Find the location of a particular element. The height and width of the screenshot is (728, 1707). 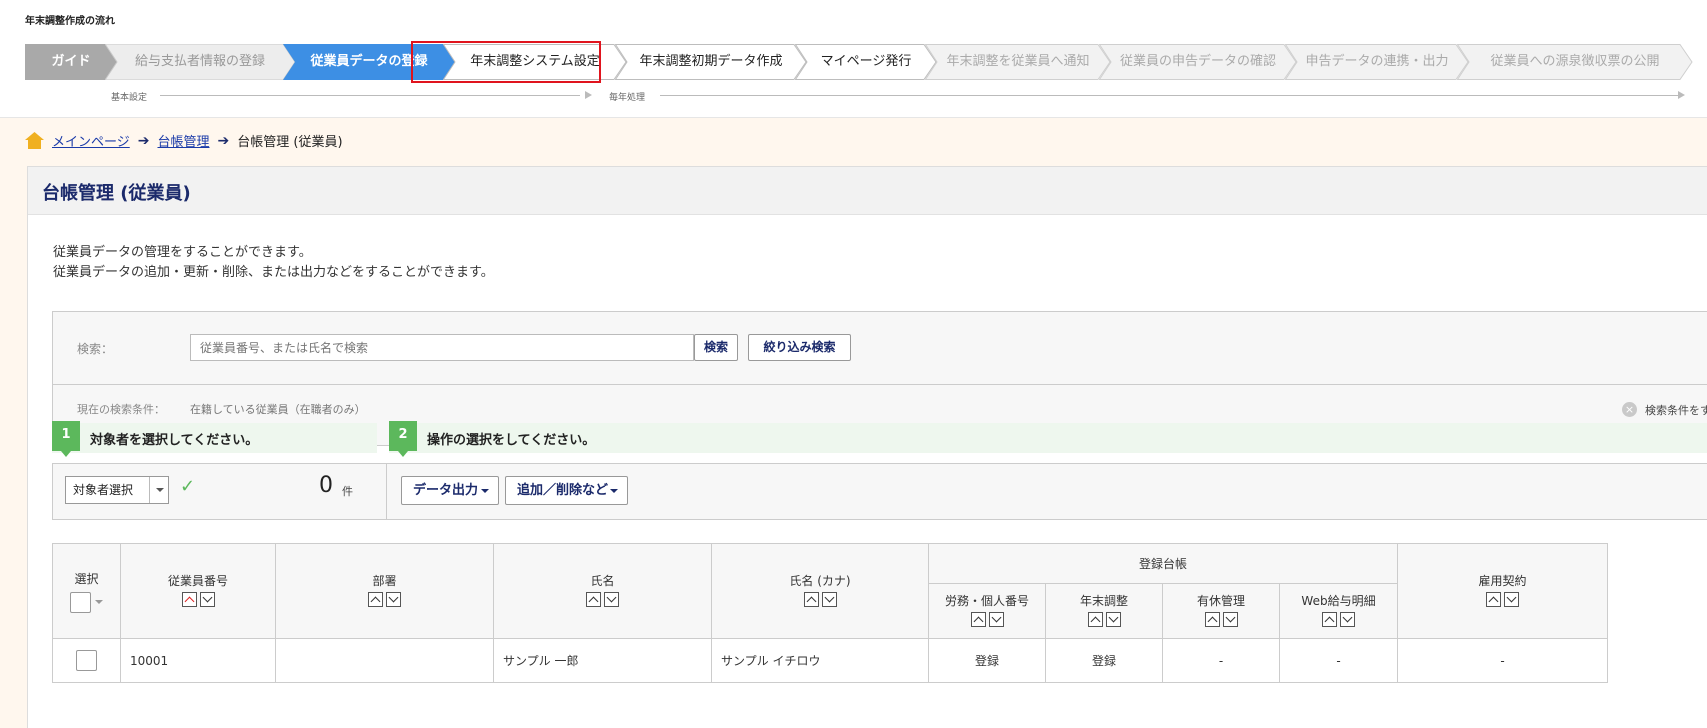

phase-yearly-label: 毎年処理 is located at coordinates (627, 98).